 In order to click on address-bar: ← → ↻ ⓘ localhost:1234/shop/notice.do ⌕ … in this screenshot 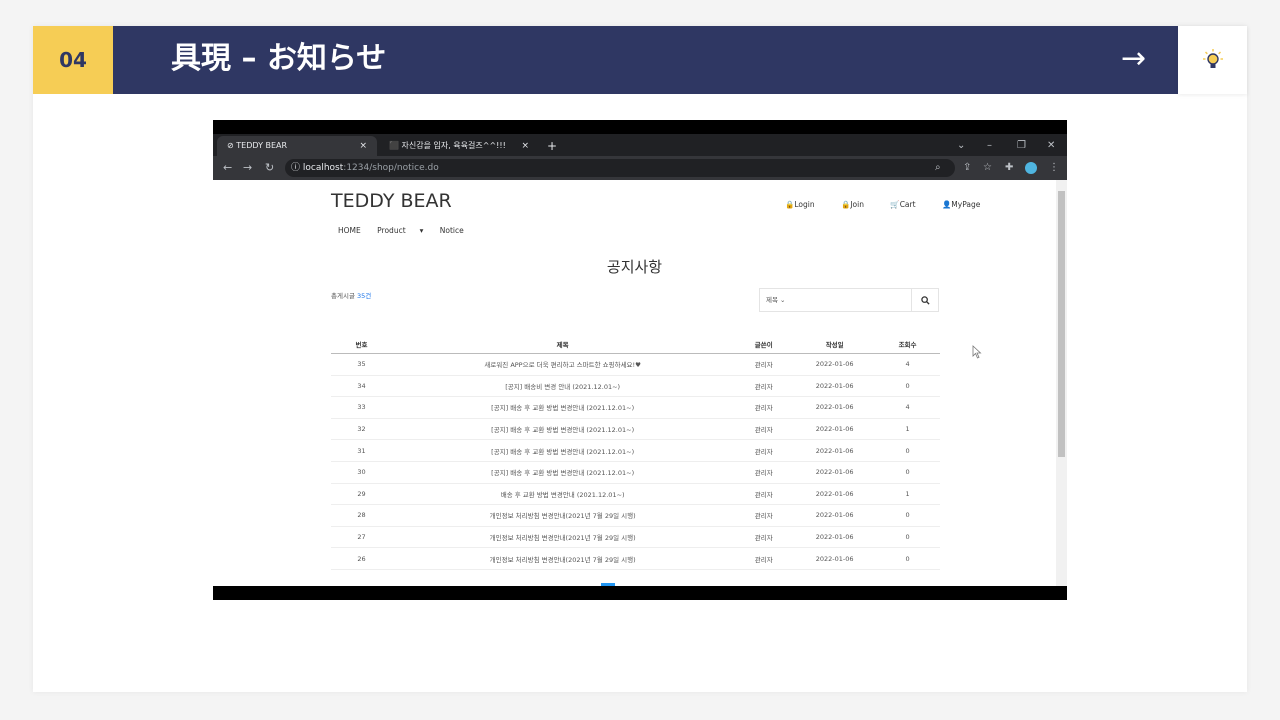, I will do `click(640, 168)`.